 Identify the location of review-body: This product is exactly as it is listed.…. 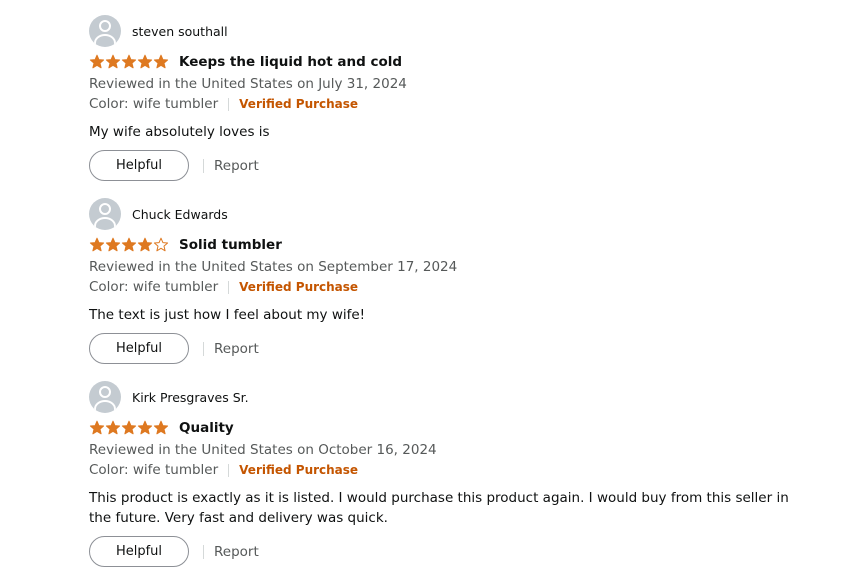
(439, 508).